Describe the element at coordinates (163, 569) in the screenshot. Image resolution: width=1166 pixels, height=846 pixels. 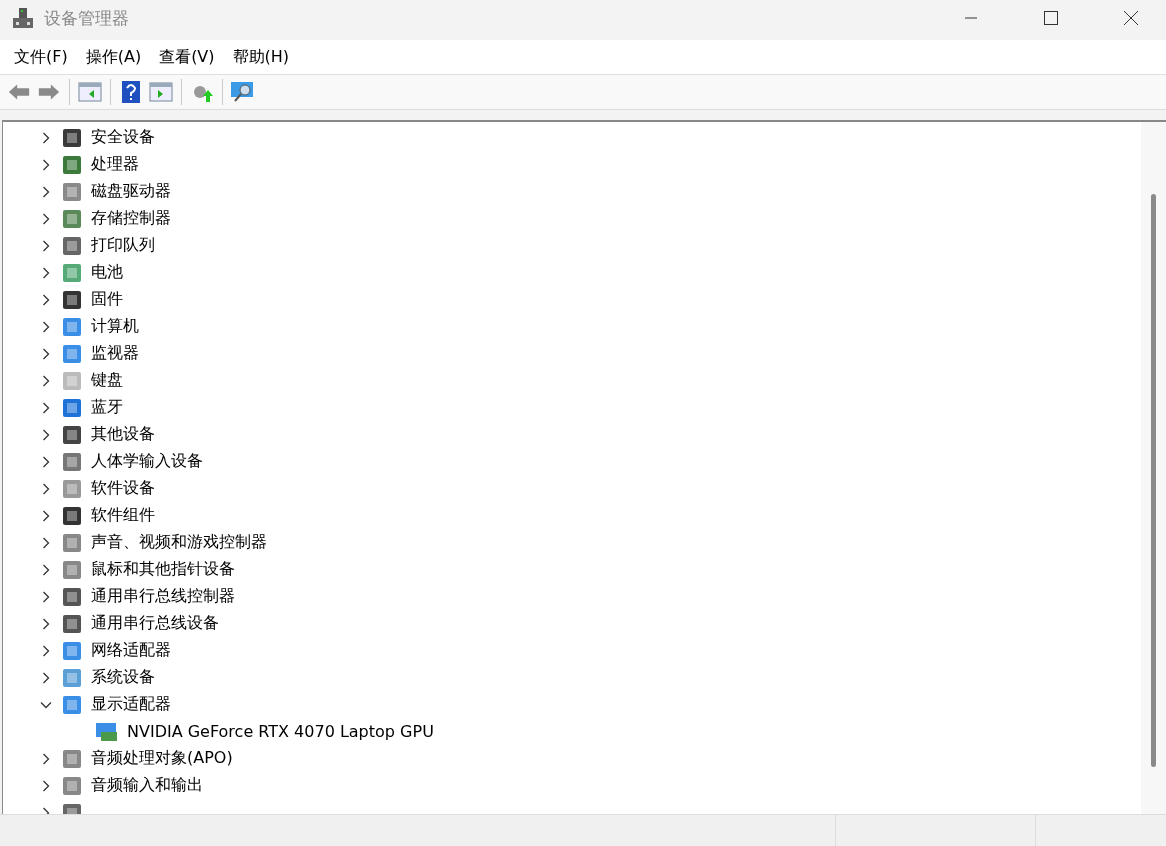
I see `tree-item: 鼠标和其他指针设备` at that location.